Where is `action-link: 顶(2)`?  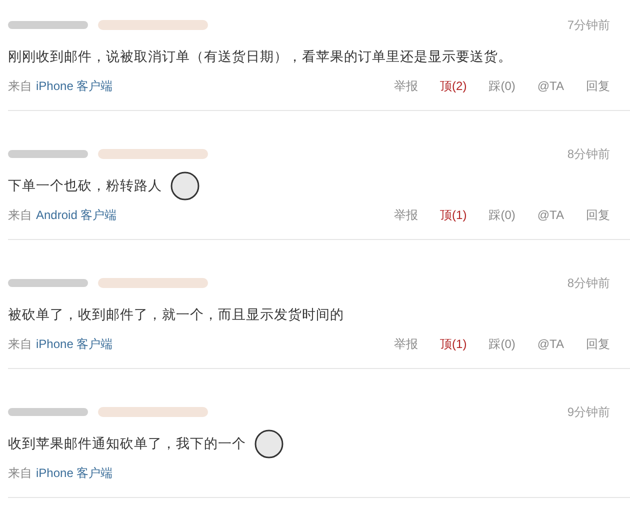 action-link: 顶(2) is located at coordinates (453, 86).